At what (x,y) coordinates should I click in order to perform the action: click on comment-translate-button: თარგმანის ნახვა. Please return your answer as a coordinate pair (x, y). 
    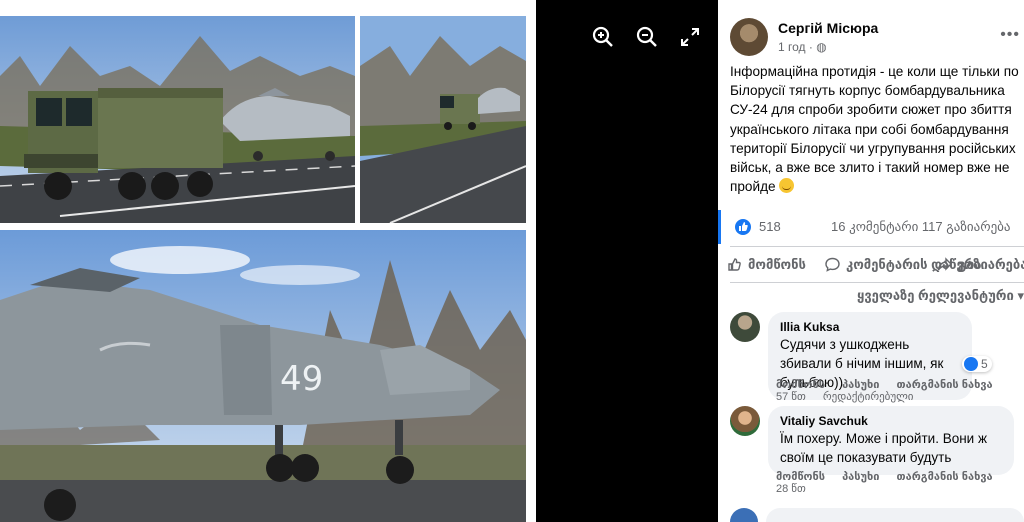
    Looking at the image, I should click on (945, 477).